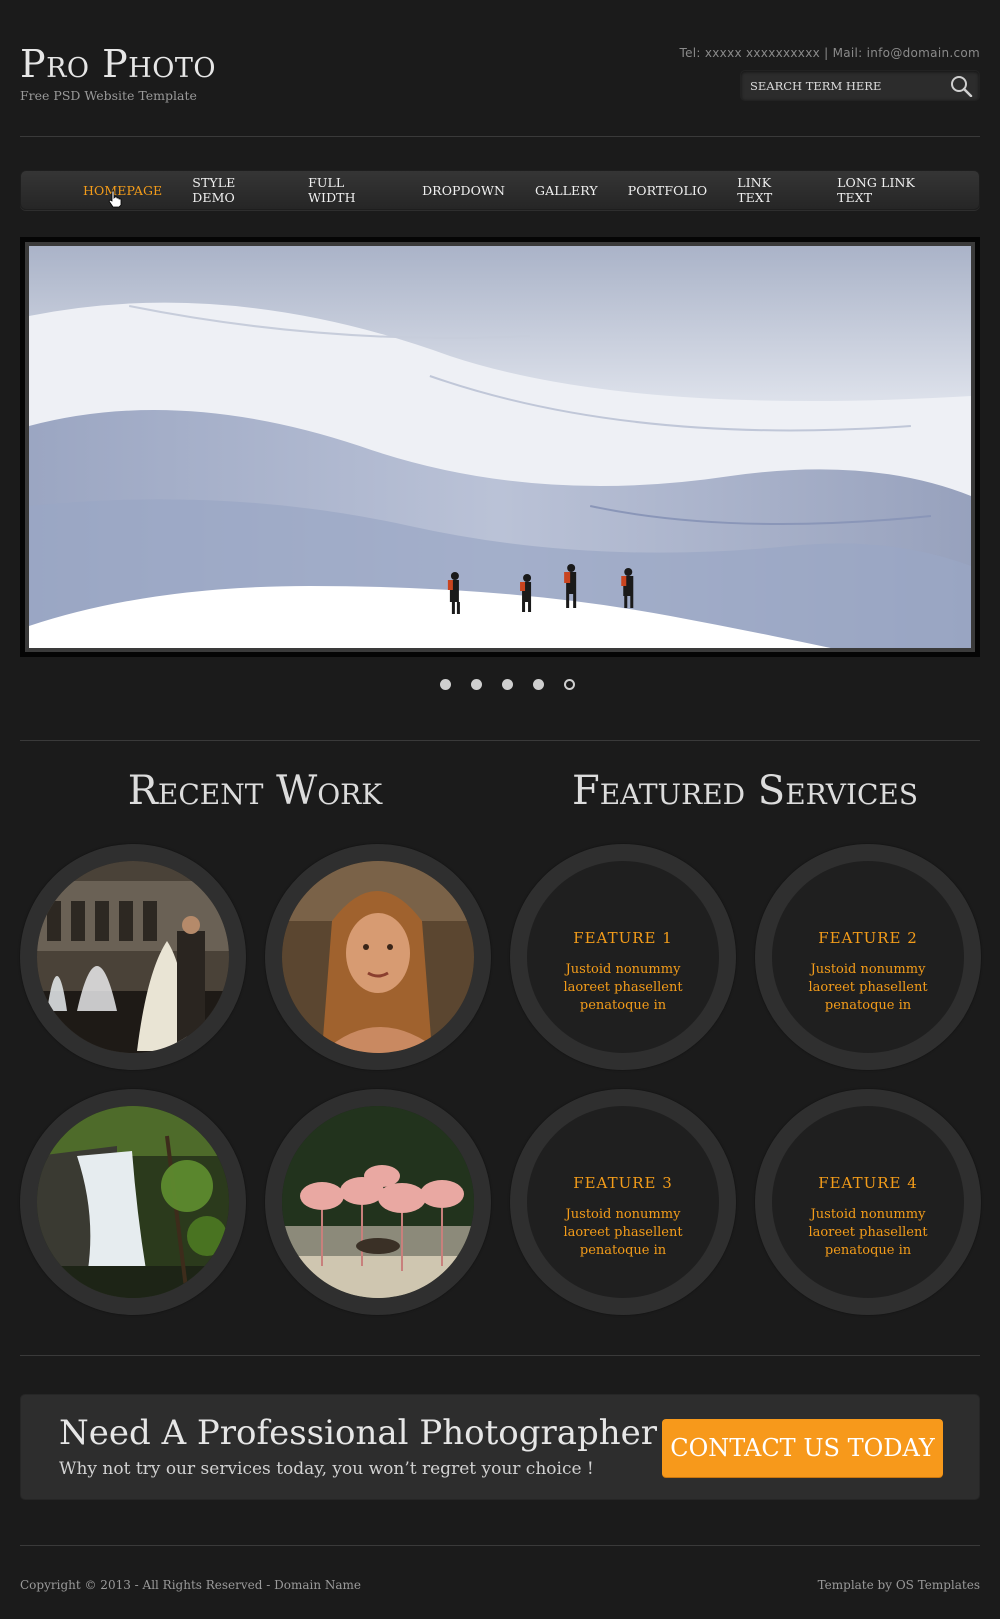 This screenshot has width=1000, height=1619. Describe the element at coordinates (566, 190) in the screenshot. I see `nav-item-gallery: GALLERY` at that location.